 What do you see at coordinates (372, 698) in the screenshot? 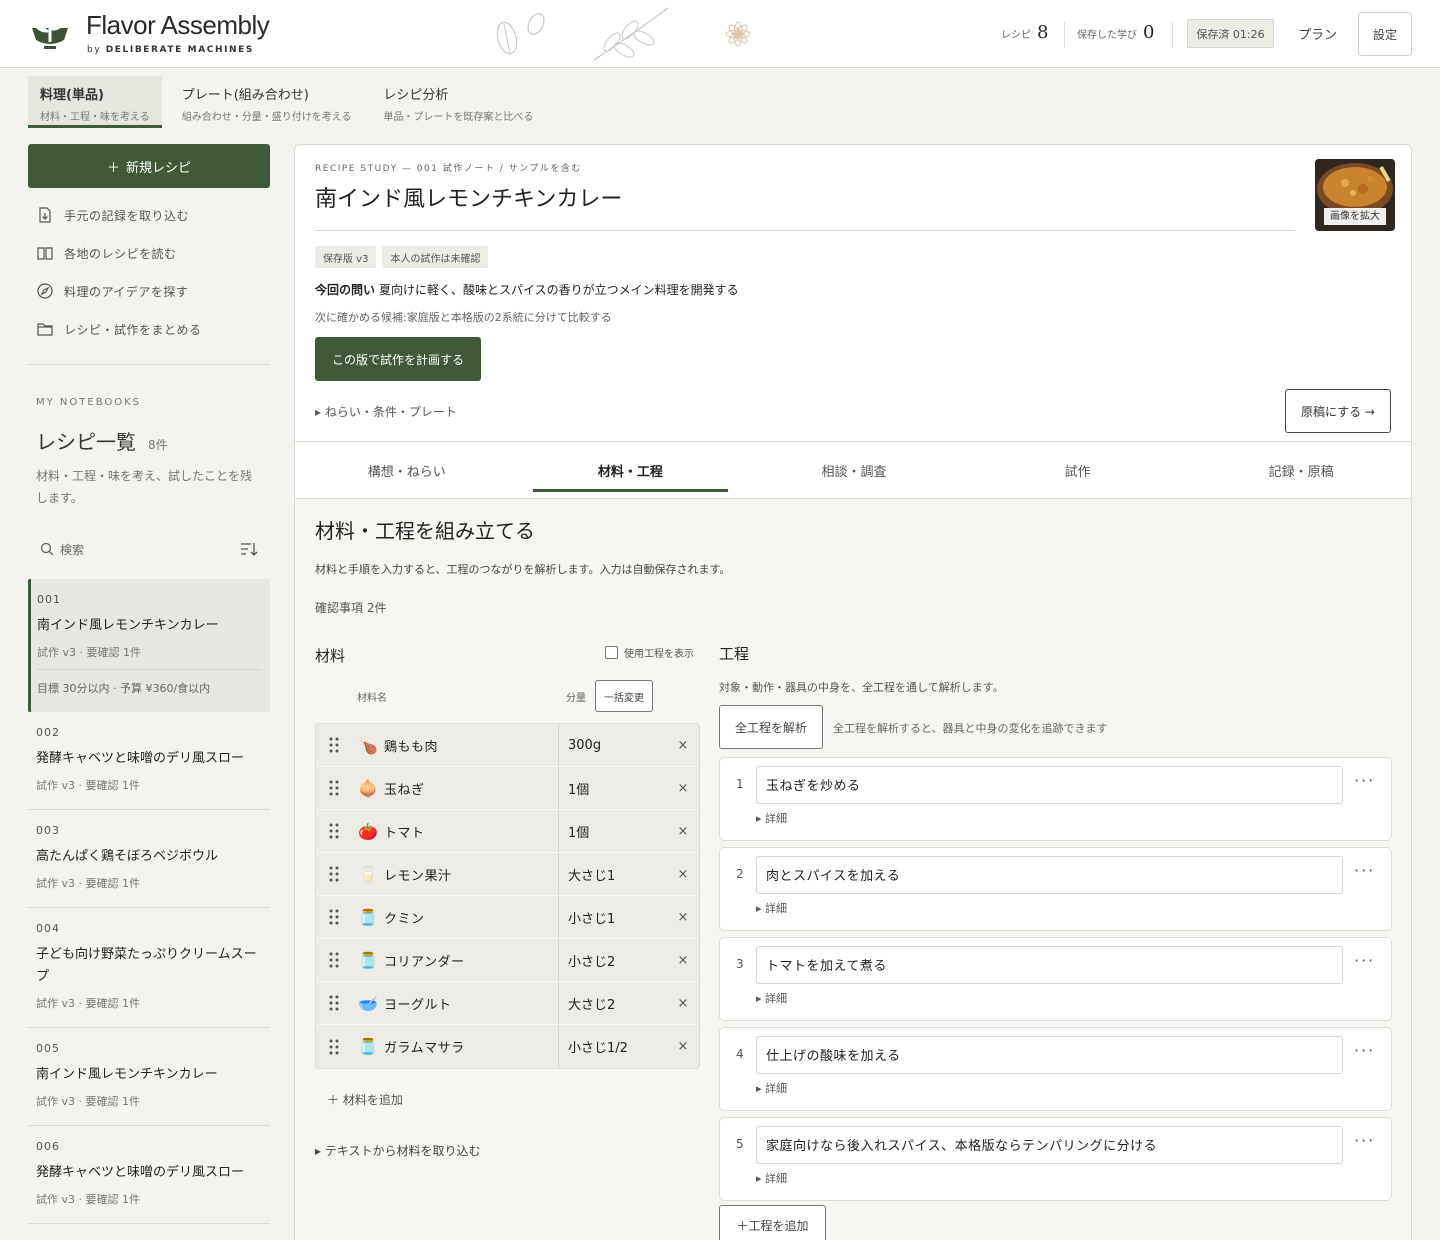
I see `col-header-name: 材料名` at bounding box center [372, 698].